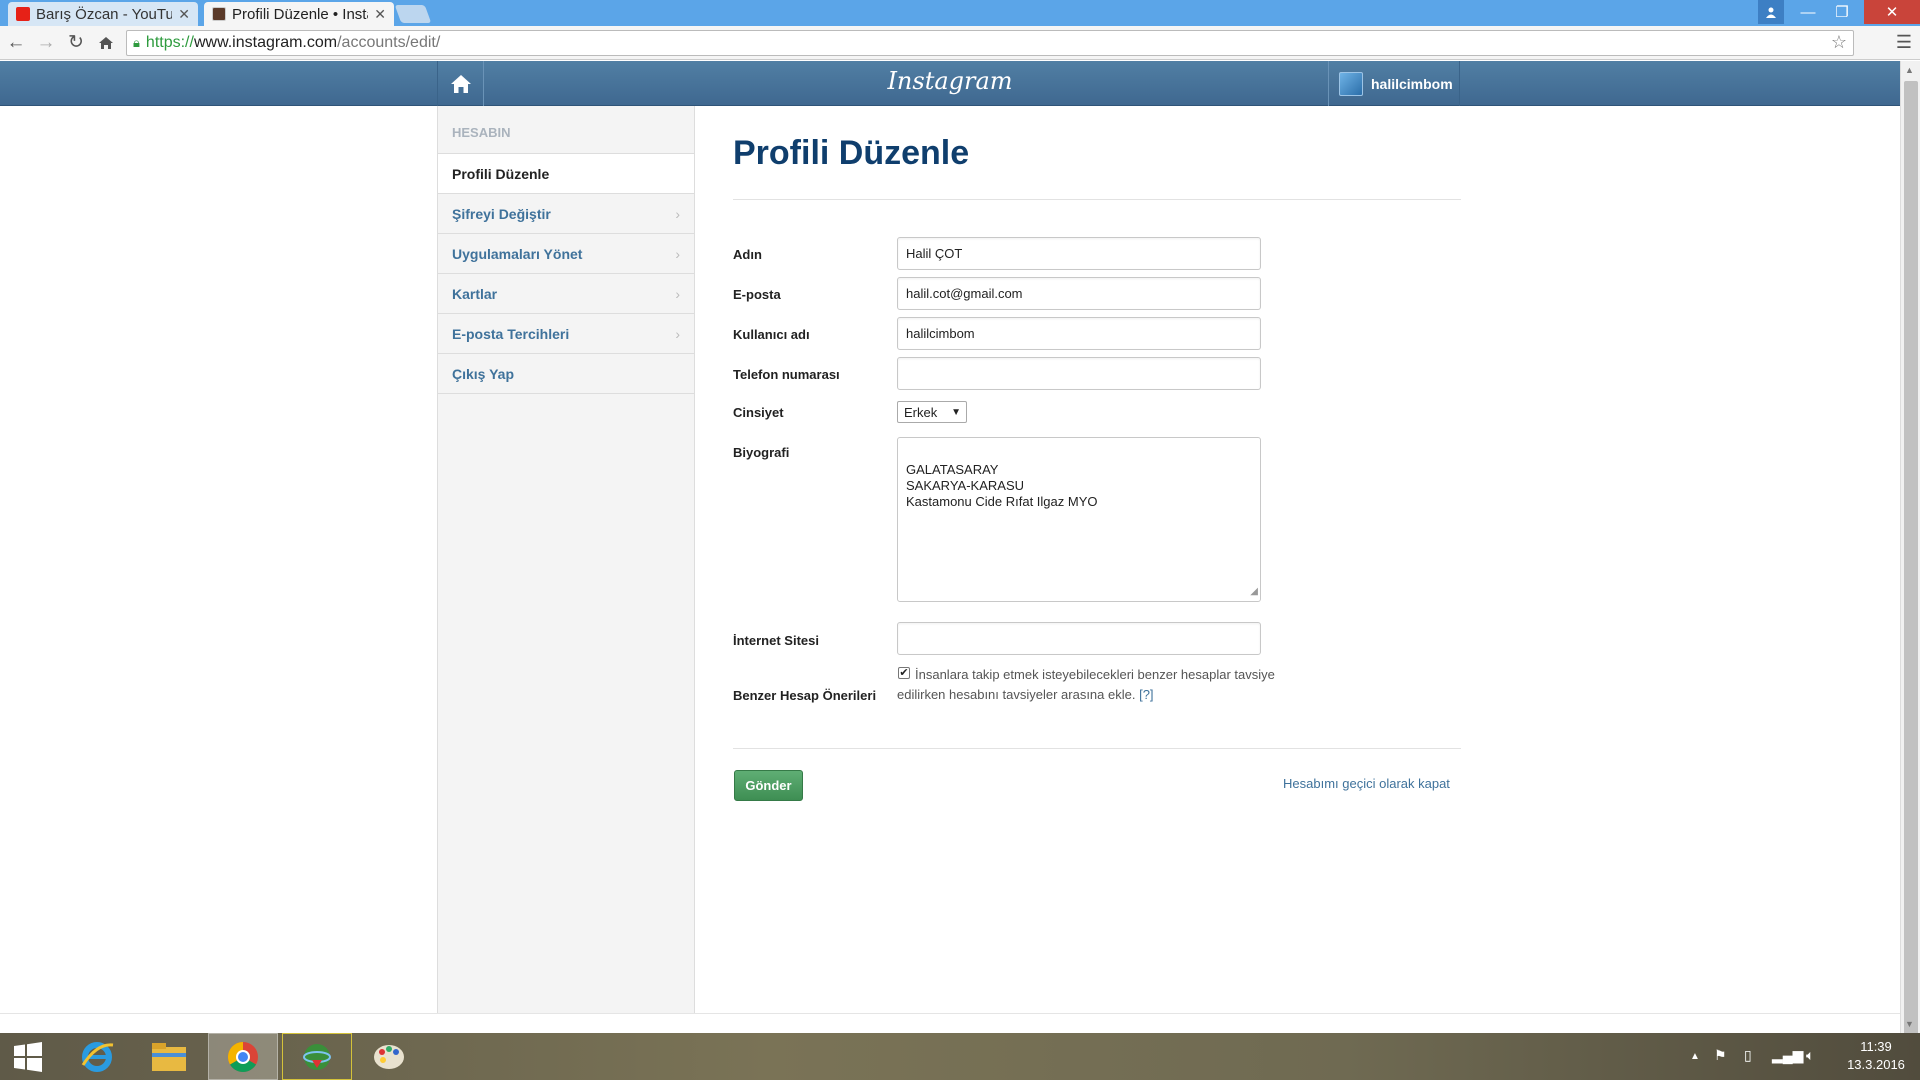 The image size is (1920, 1080). Describe the element at coordinates (1079, 638) in the screenshot. I see `website-field` at that location.